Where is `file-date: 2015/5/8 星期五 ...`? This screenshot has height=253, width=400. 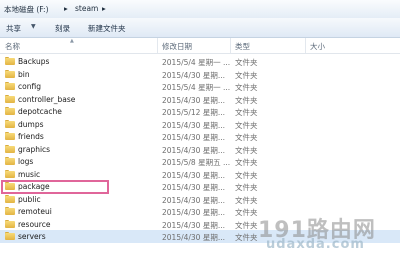 file-date: 2015/5/8 星期五 ... is located at coordinates (196, 162).